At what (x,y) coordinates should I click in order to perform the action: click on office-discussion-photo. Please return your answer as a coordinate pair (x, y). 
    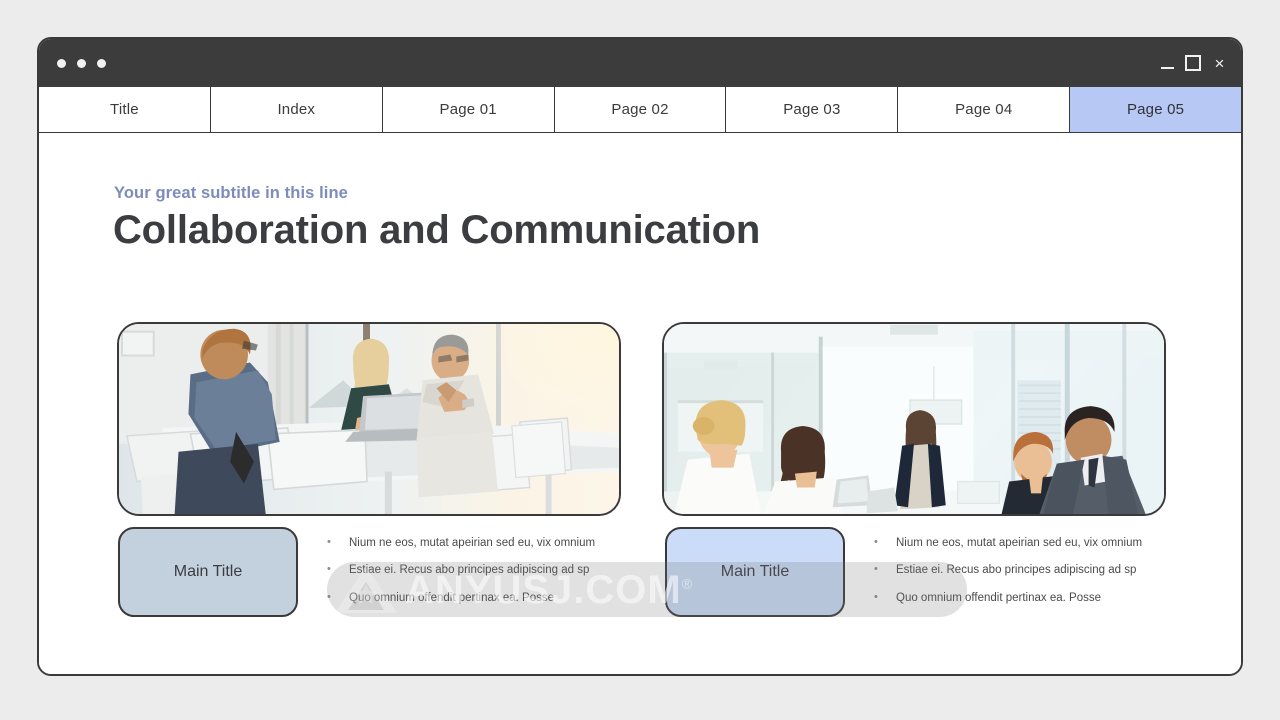
    Looking at the image, I should click on (914, 419).